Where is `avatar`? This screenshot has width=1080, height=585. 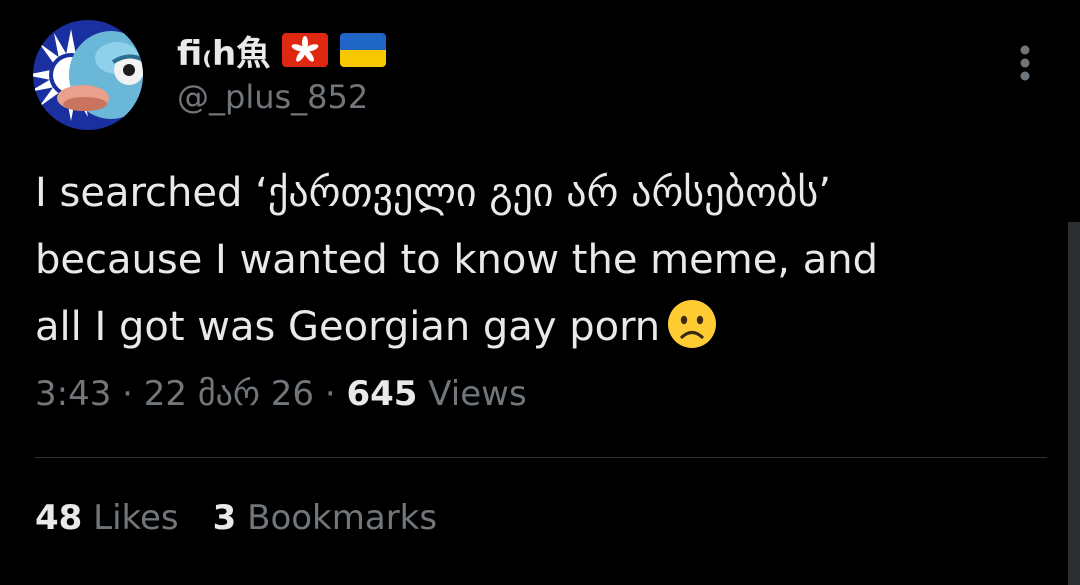 avatar is located at coordinates (88, 75).